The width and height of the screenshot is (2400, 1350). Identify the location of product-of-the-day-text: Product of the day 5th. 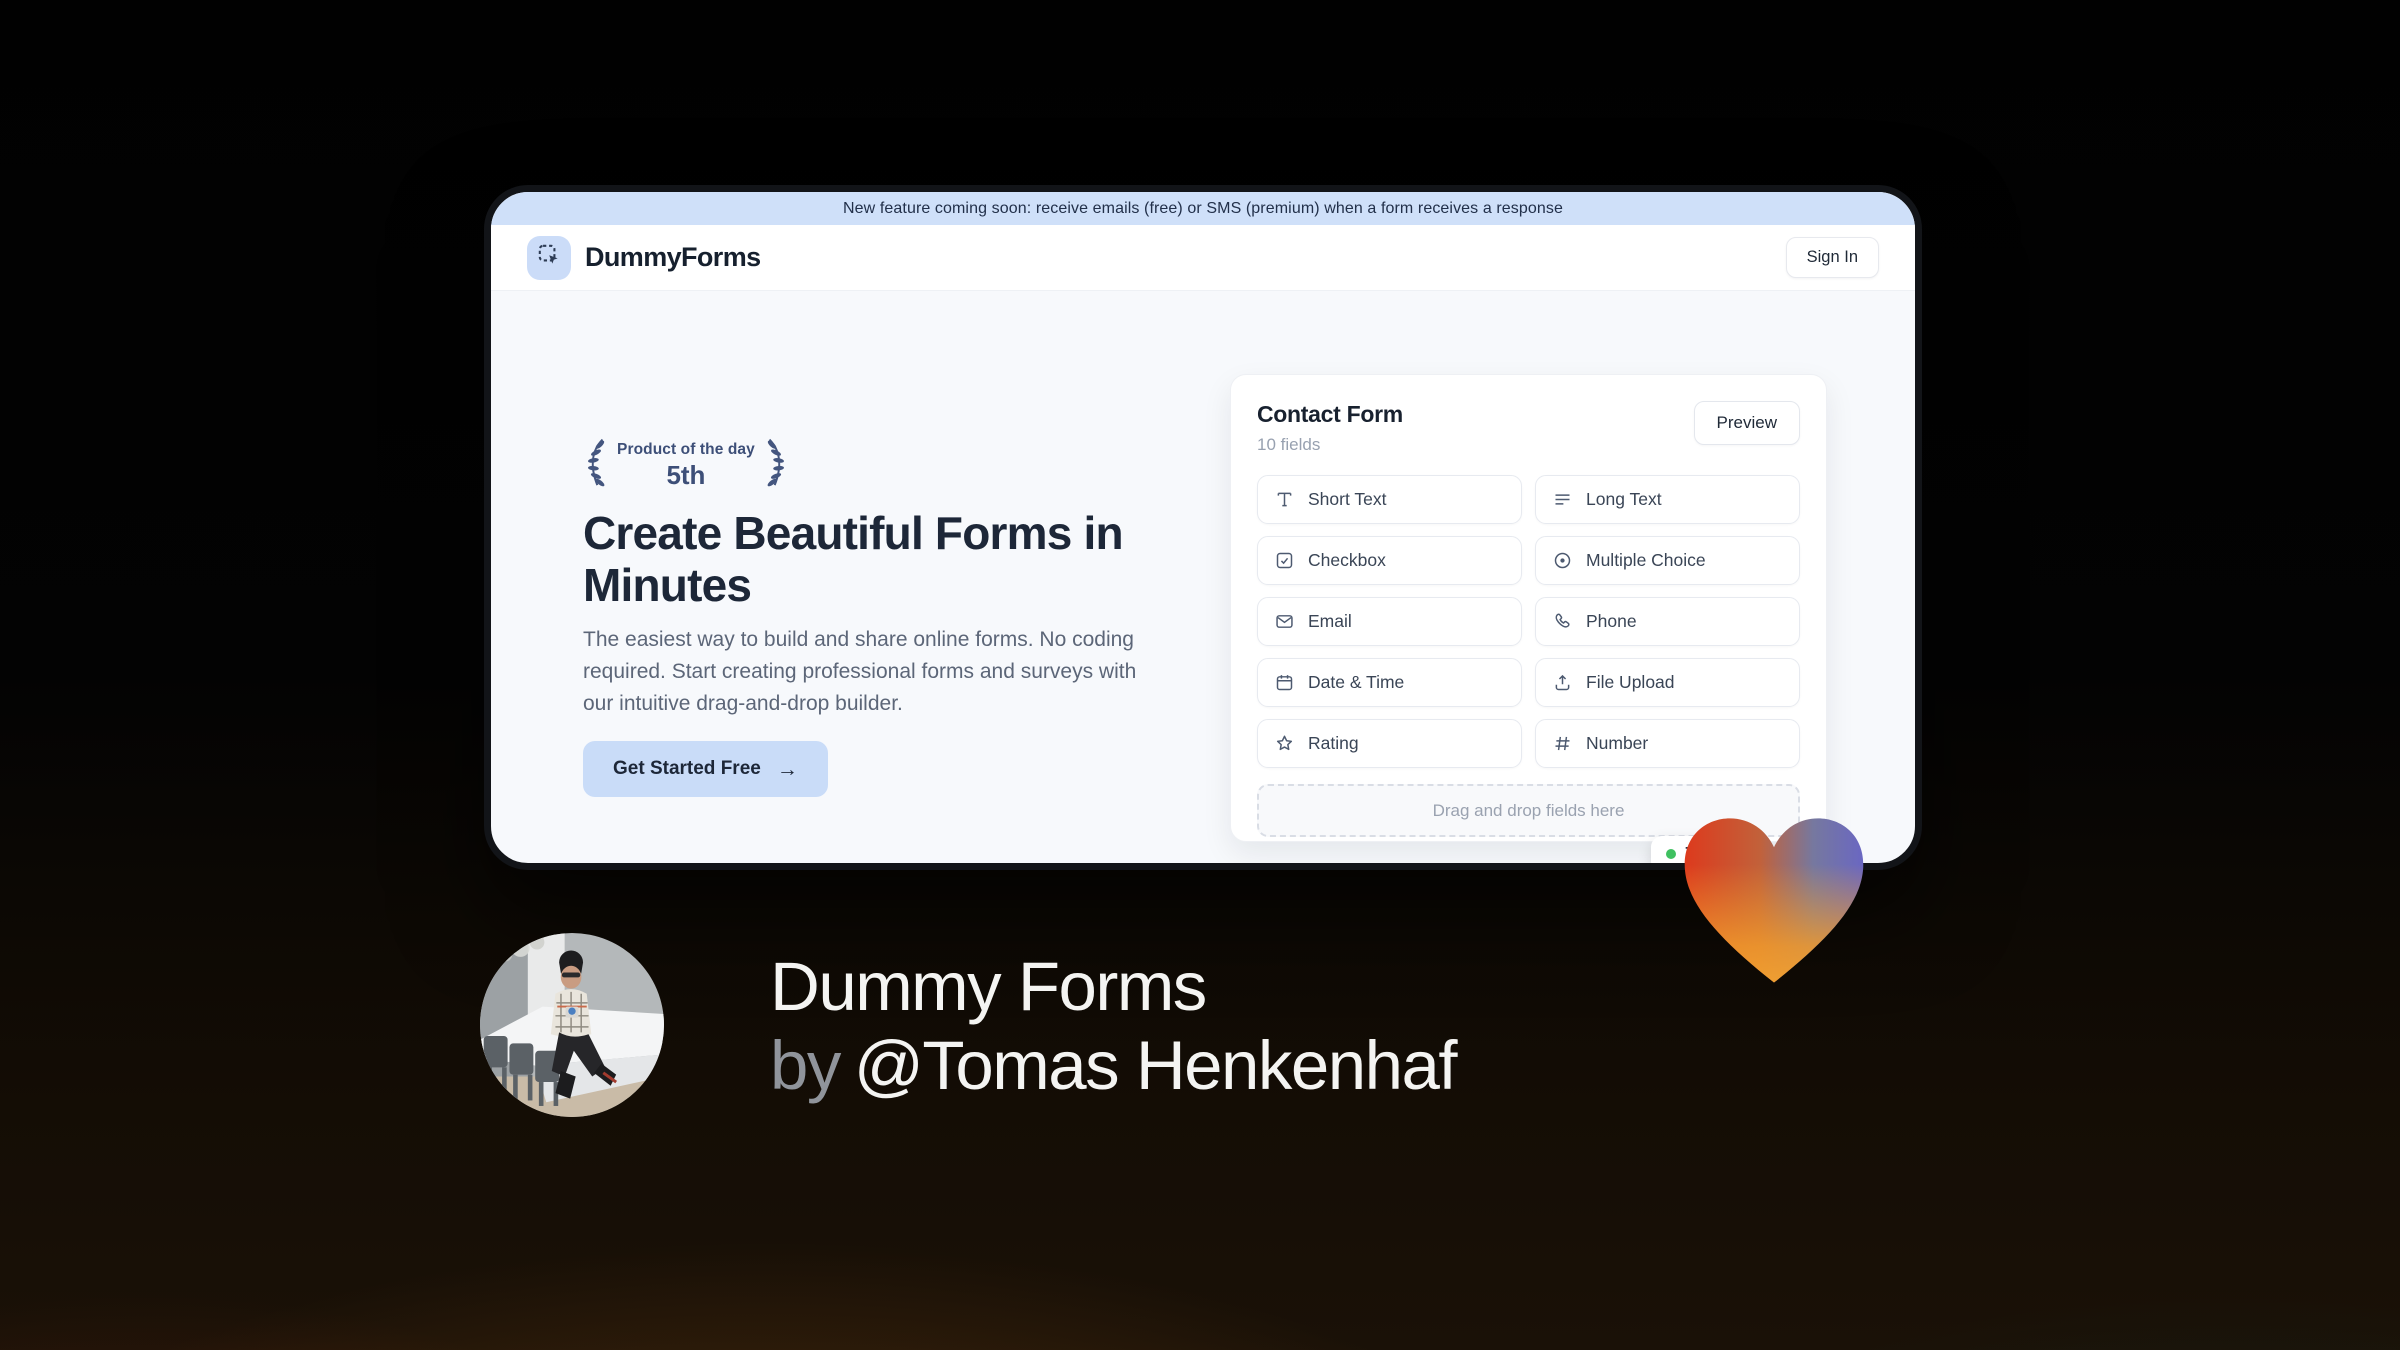
(686, 466).